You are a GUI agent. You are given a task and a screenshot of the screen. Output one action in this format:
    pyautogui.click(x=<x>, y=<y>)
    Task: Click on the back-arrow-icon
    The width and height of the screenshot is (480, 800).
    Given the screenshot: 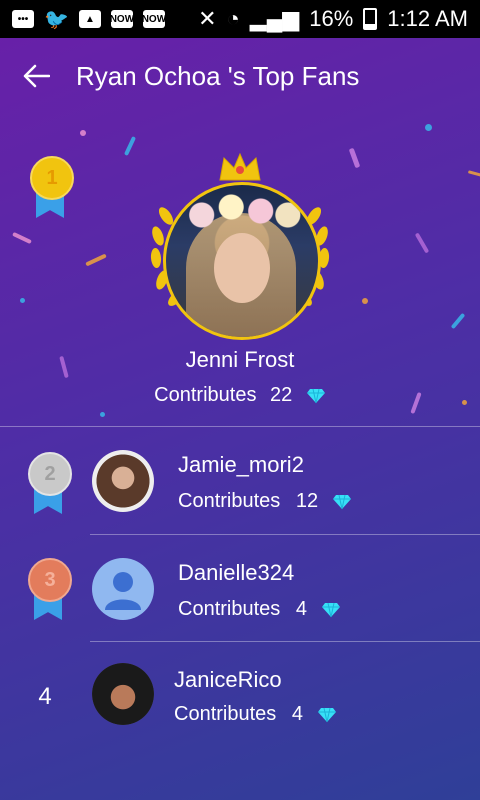 What is the action you would take?
    pyautogui.click(x=36, y=76)
    